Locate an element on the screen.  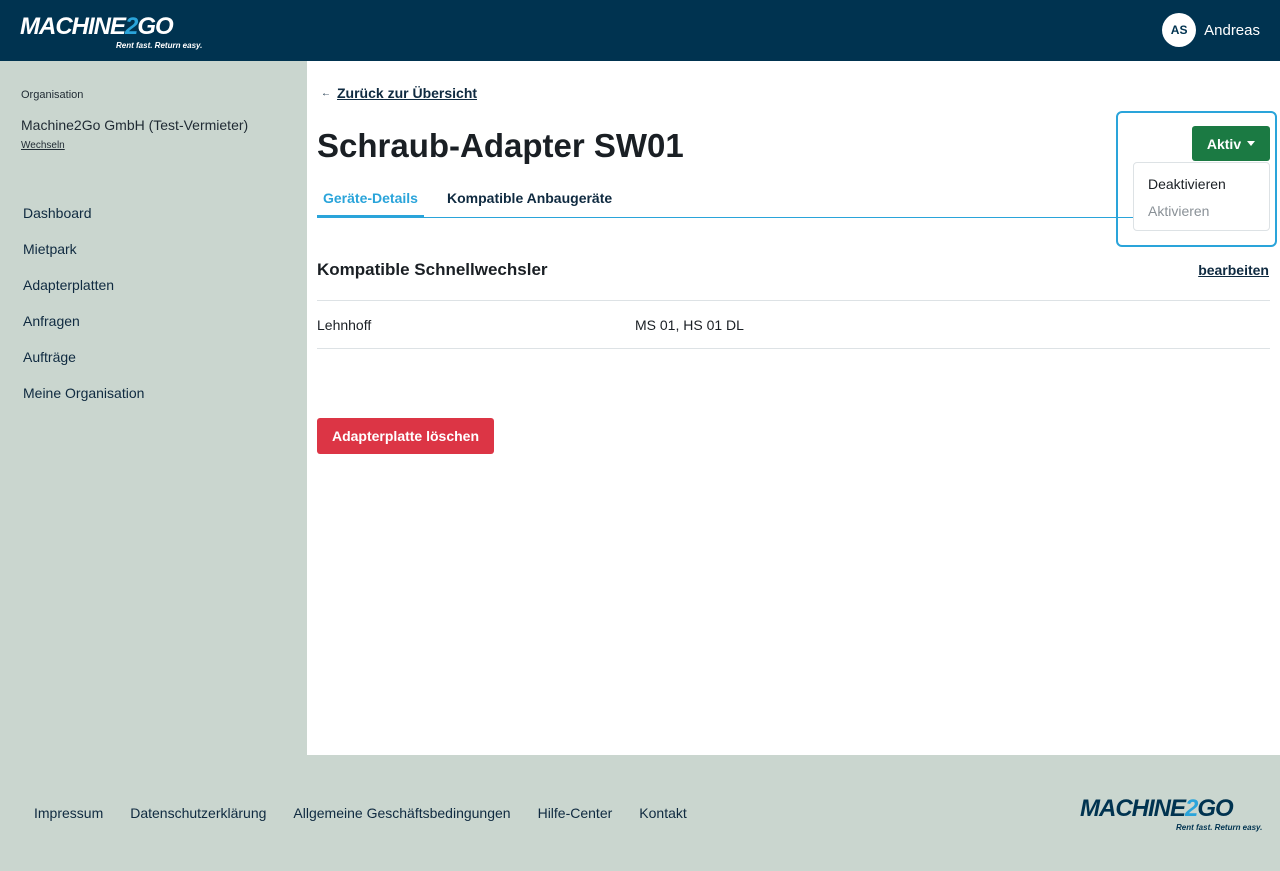
sidebar-item-anfragen: Anfragen is located at coordinates (83, 329).